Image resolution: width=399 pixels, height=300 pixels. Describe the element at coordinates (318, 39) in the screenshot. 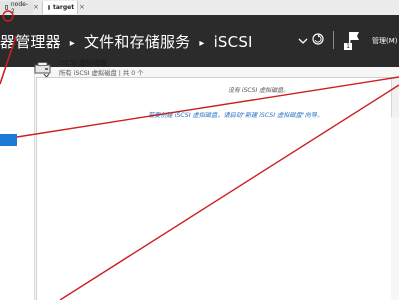

I see `refresh-icon` at that location.